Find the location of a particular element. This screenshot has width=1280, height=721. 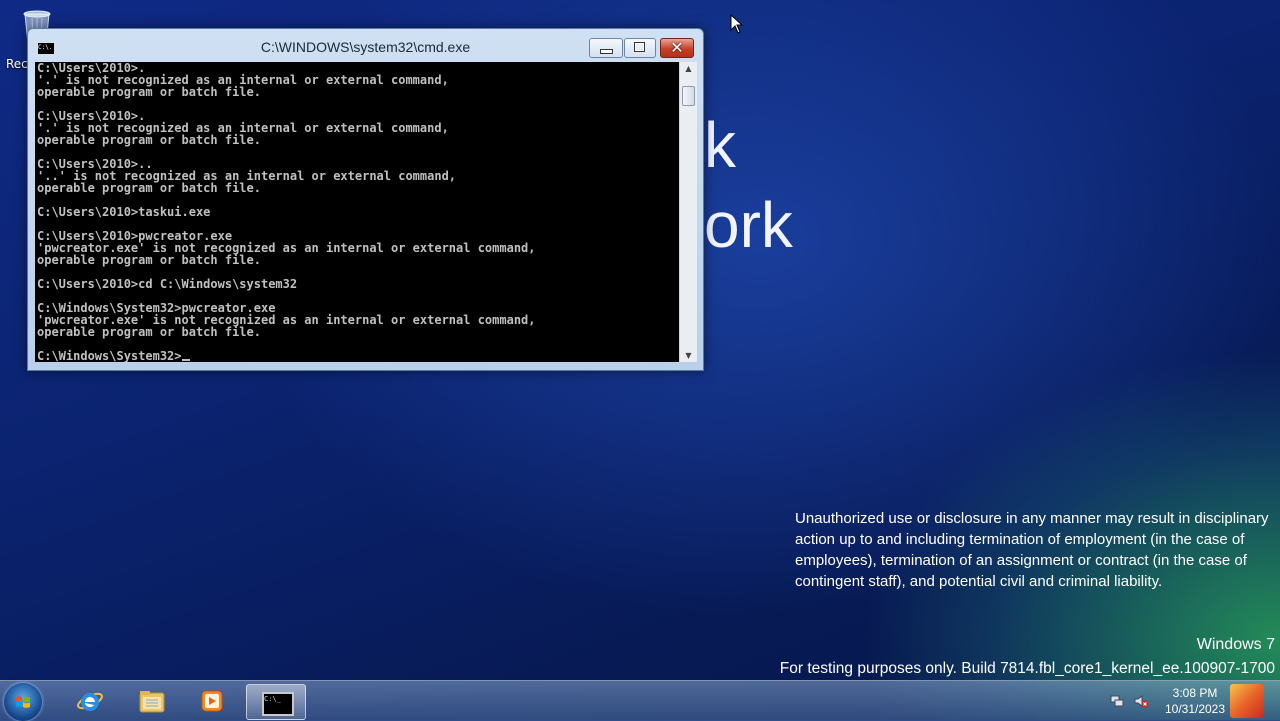

title-bar: C:\. C:\WINDOWS\system32\cmd.exe ✕ is located at coordinates (365, 45).